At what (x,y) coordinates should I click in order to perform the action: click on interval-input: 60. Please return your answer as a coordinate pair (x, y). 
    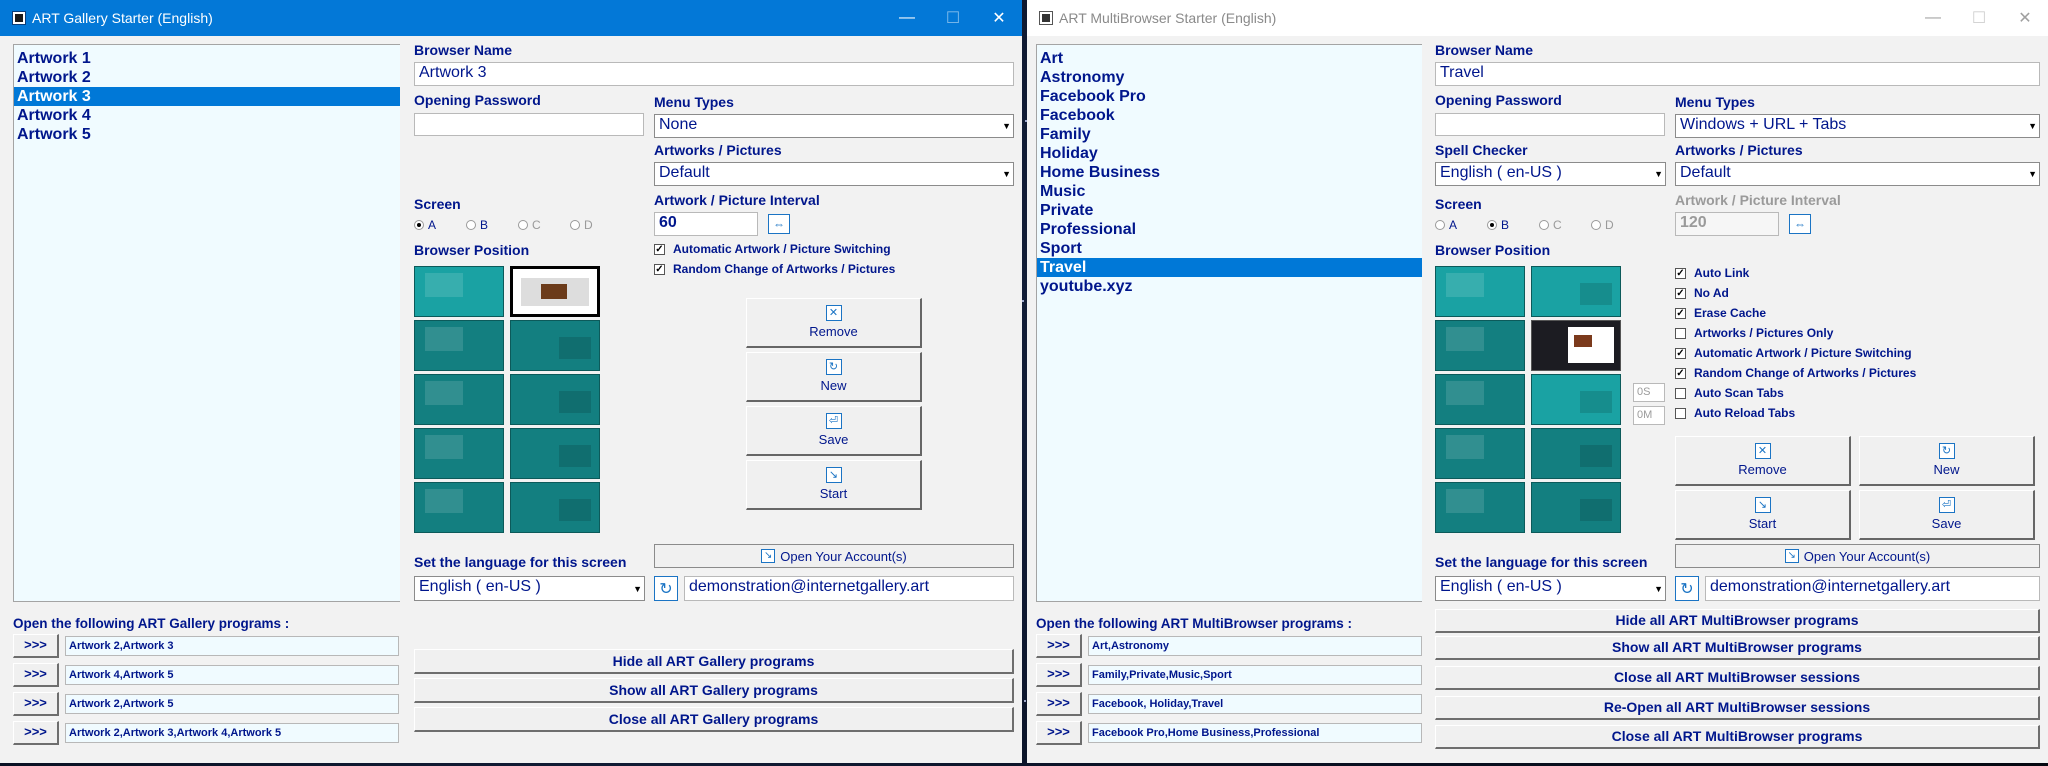
    Looking at the image, I should click on (706, 224).